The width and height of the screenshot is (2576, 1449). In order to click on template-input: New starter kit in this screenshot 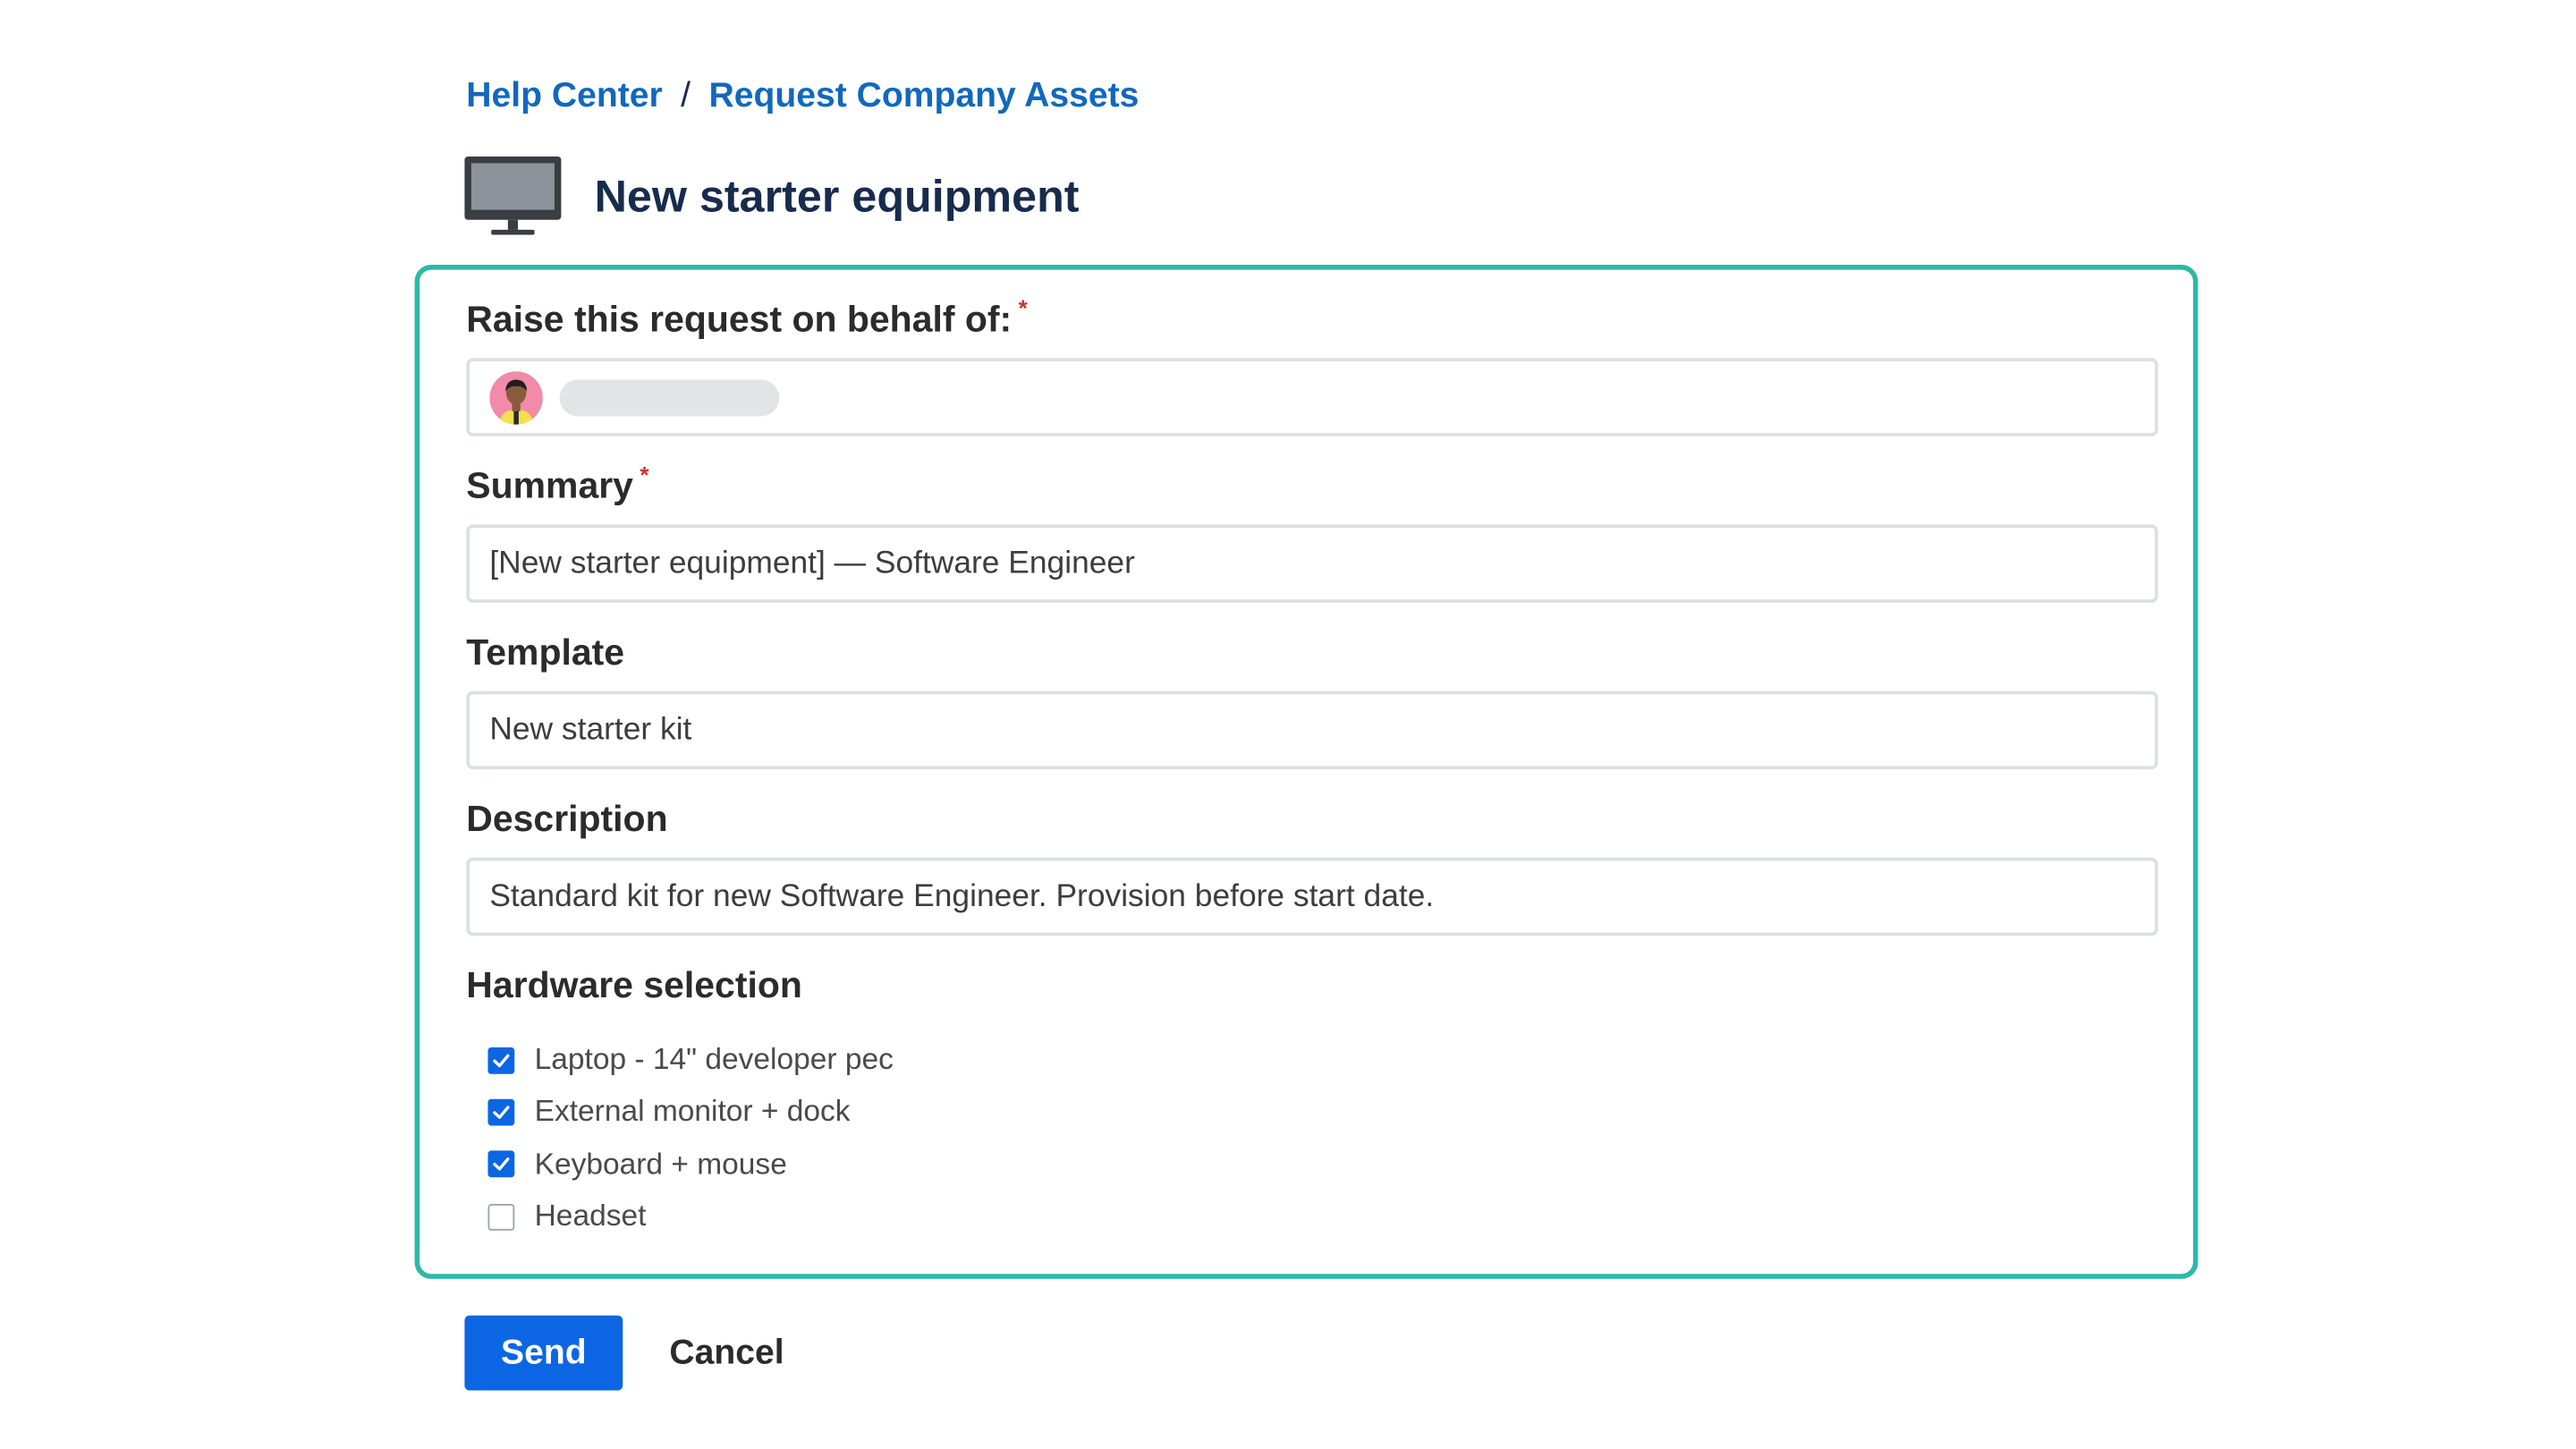, I will do `click(1312, 730)`.